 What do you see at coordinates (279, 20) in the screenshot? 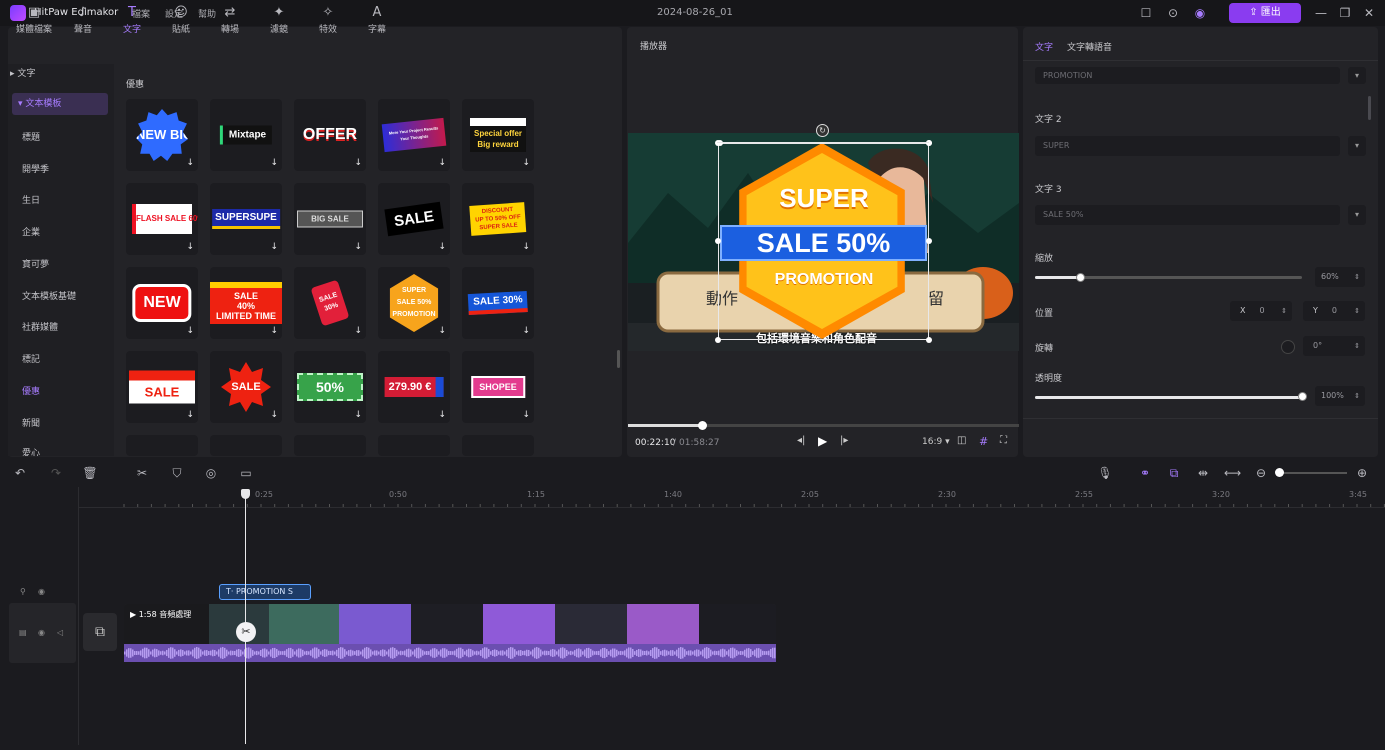
I see `tab-filter: ✦ 濾鏡` at bounding box center [279, 20].